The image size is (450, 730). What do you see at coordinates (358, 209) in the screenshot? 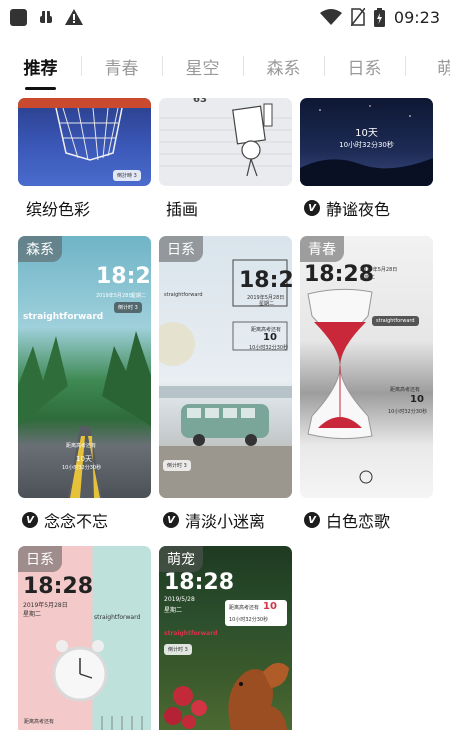
I see `caption-text: 静谧夜色` at bounding box center [358, 209].